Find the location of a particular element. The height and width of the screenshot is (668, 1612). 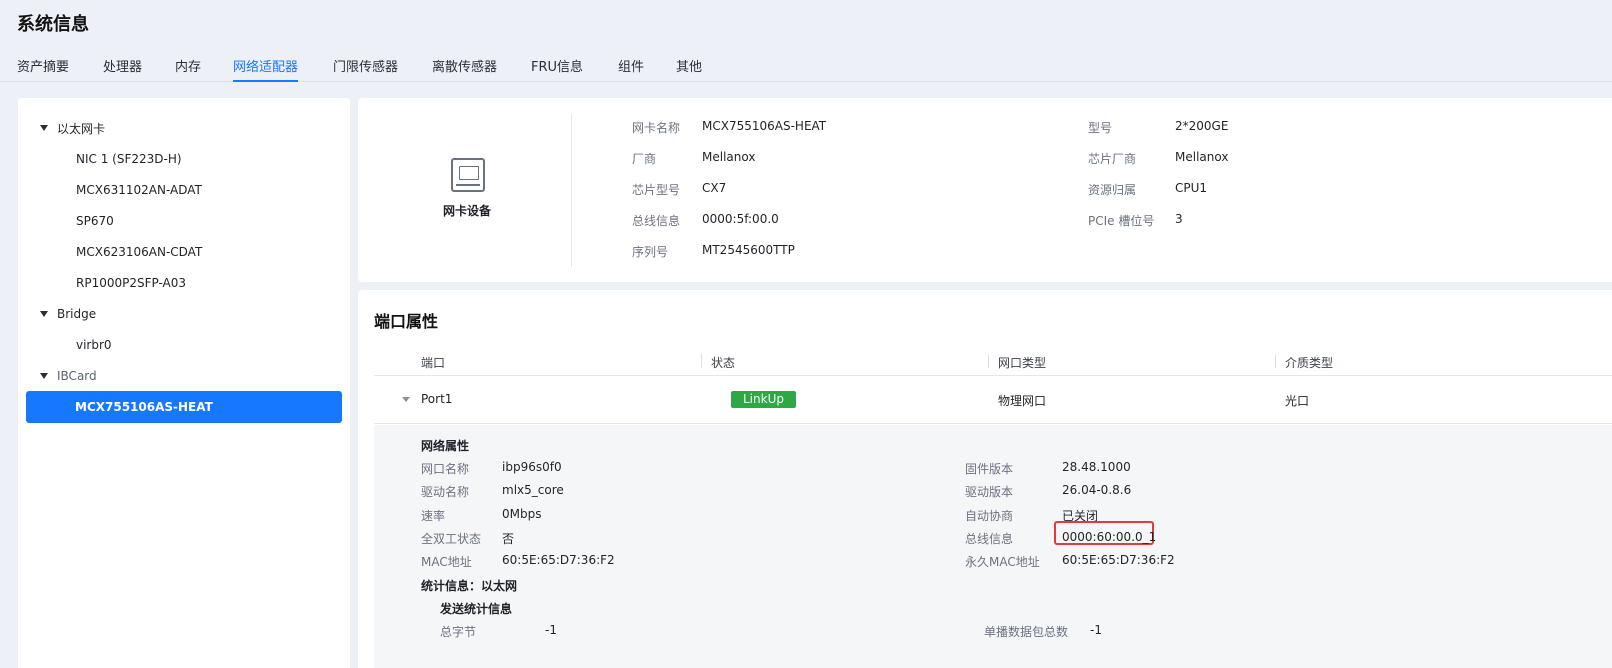

tab-asset-summary: 资产摘要 is located at coordinates (43, 69).